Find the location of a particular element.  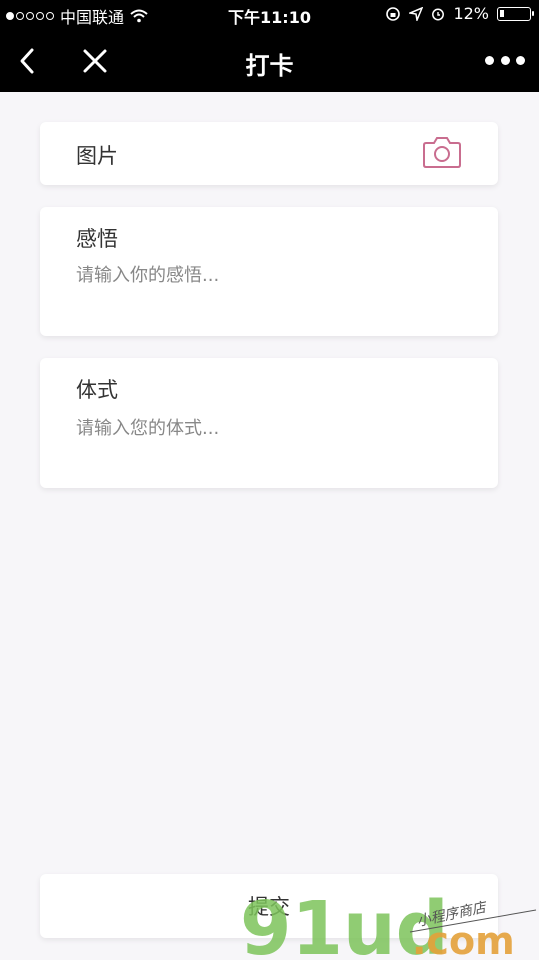

battery-percent: 12% is located at coordinates (471, 13).